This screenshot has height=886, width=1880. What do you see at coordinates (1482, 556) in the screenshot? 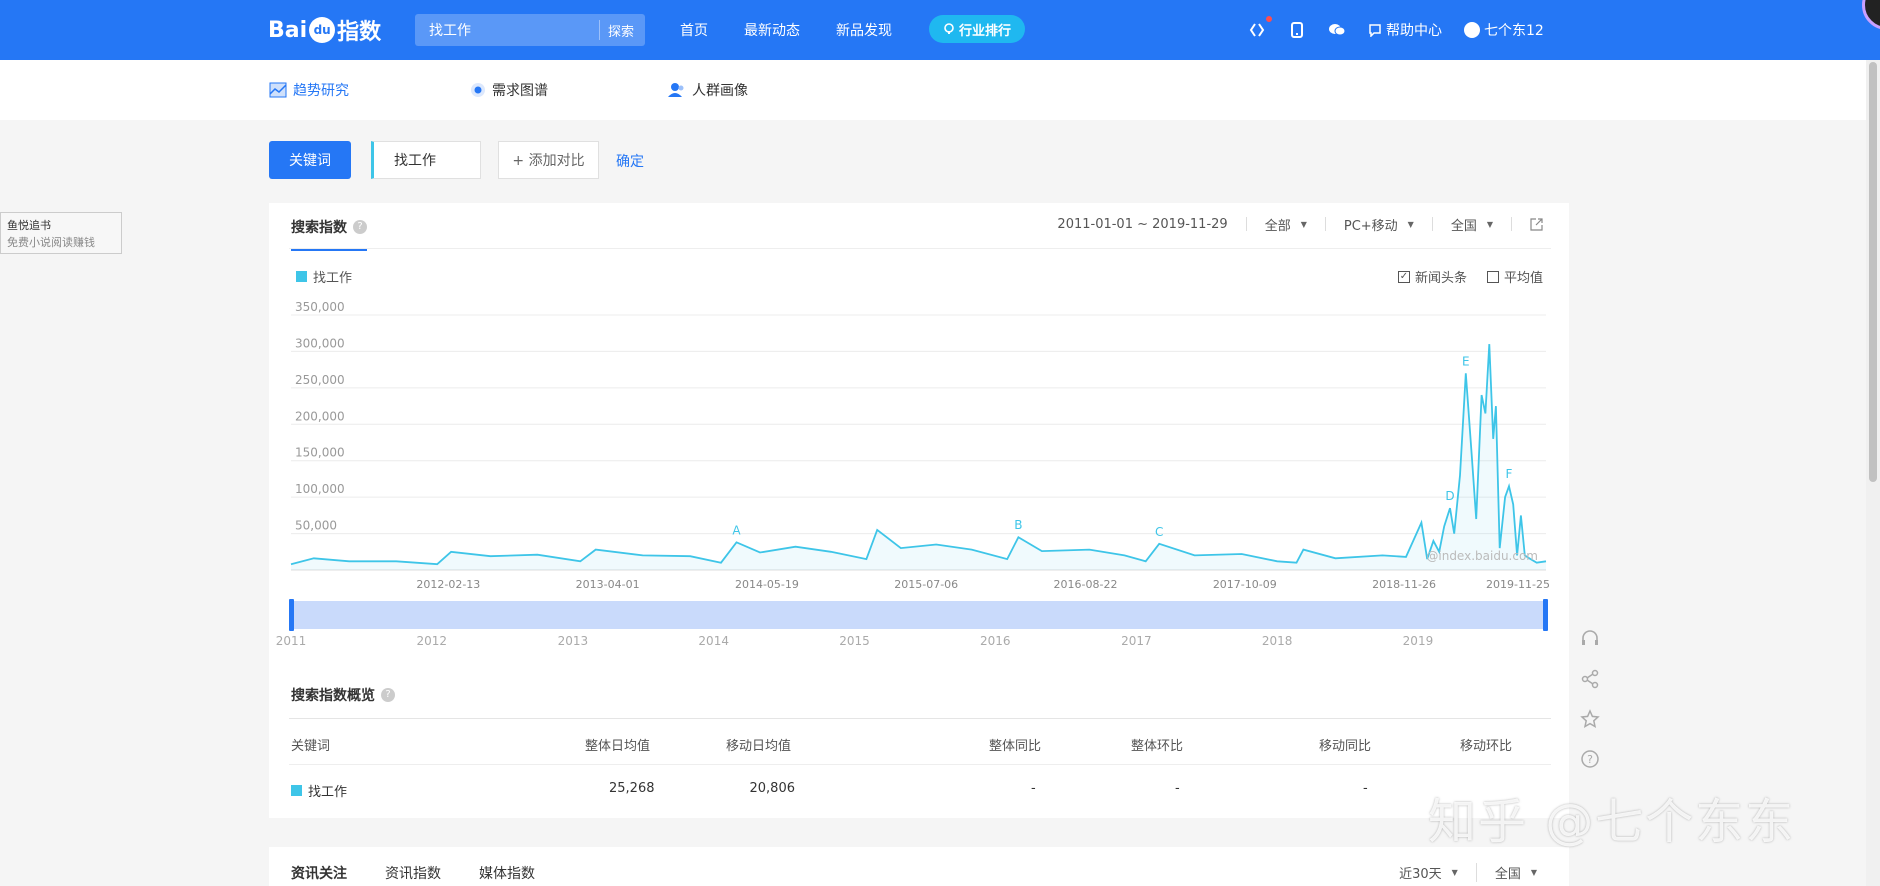
I see `chart-watermark: @index.baidu.com` at bounding box center [1482, 556].